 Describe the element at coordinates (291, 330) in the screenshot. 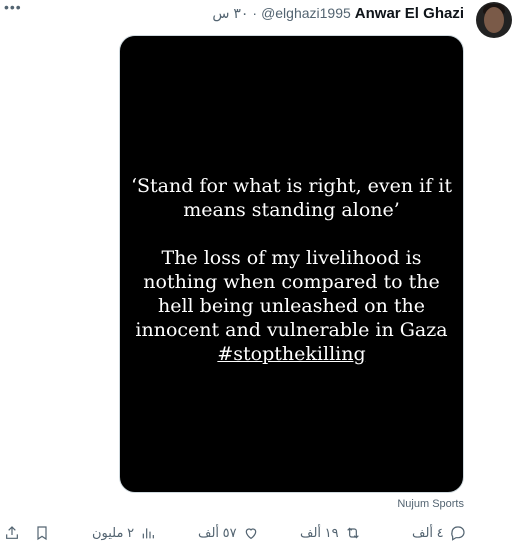

I see `body-line: innocent and vulnerable in Gaza` at that location.